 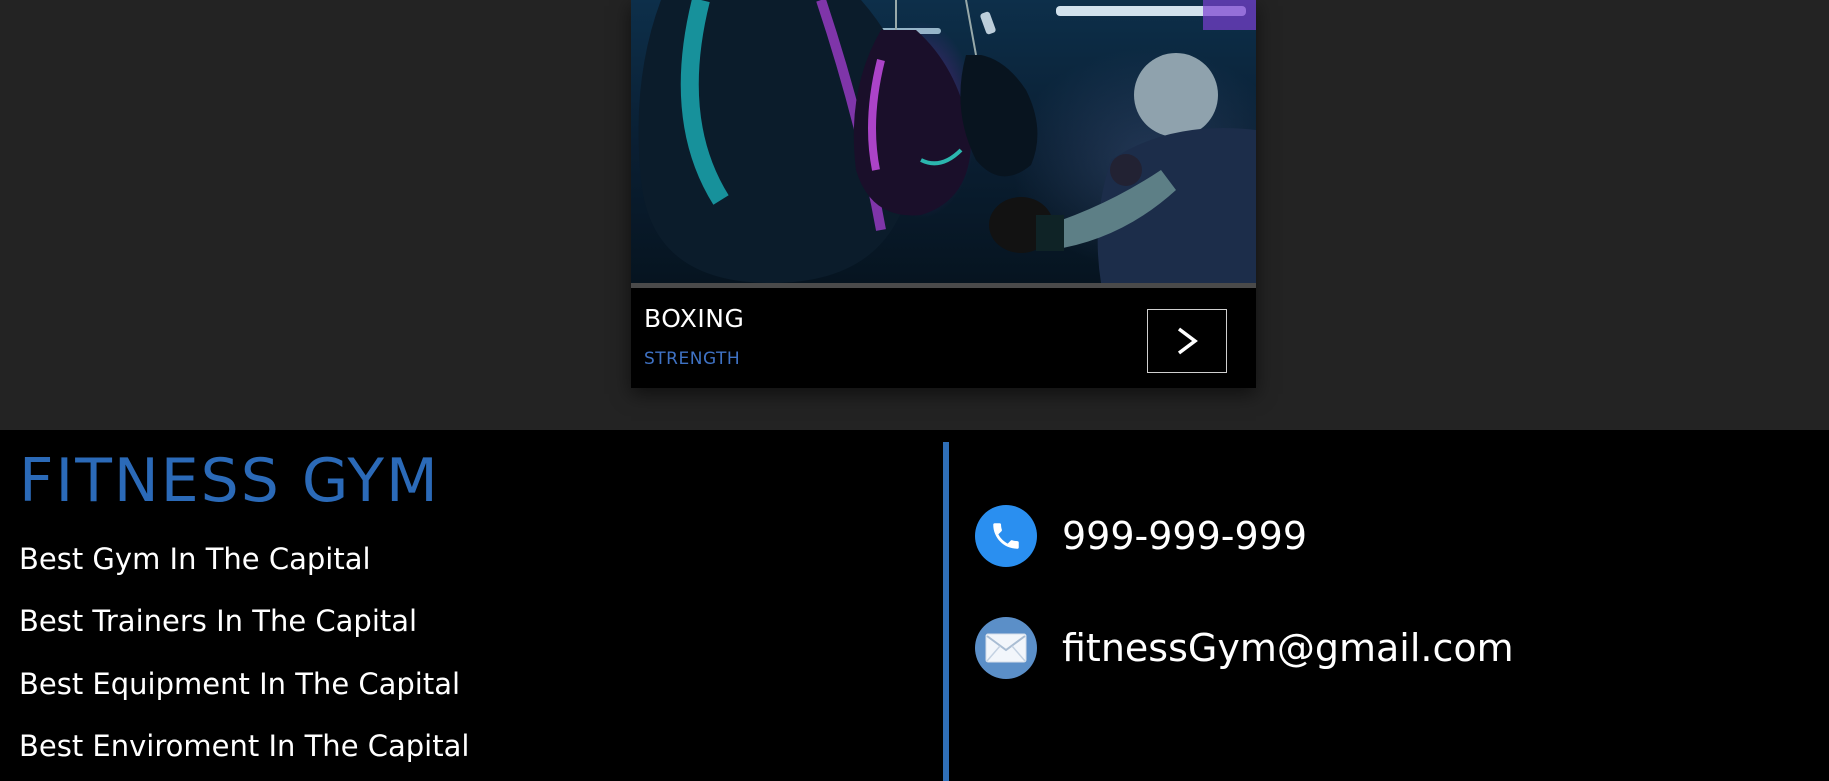 I want to click on email-address: fitnessGym@gmail.com, so click(x=1288, y=648).